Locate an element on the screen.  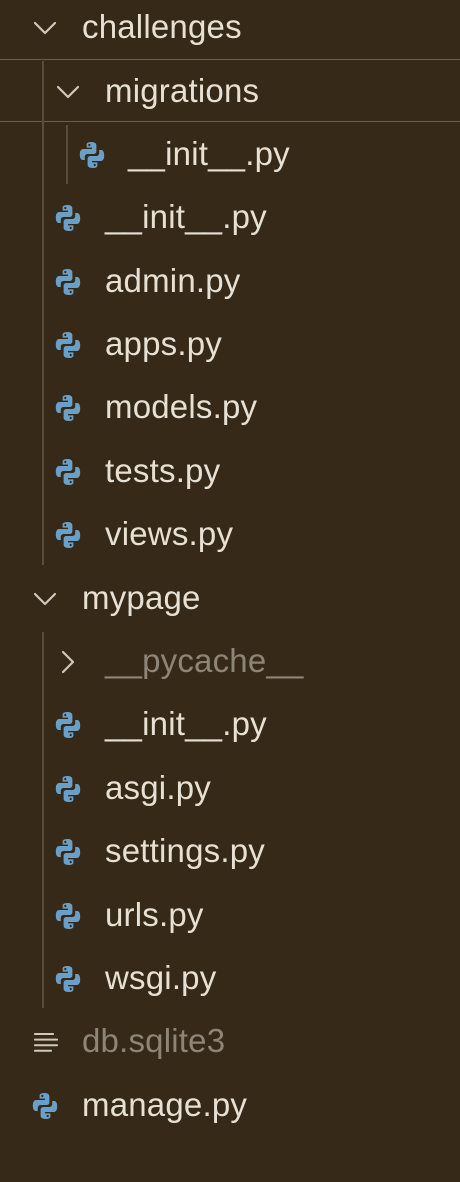
tree-folder-challenges: challenges is located at coordinates (230, 29).